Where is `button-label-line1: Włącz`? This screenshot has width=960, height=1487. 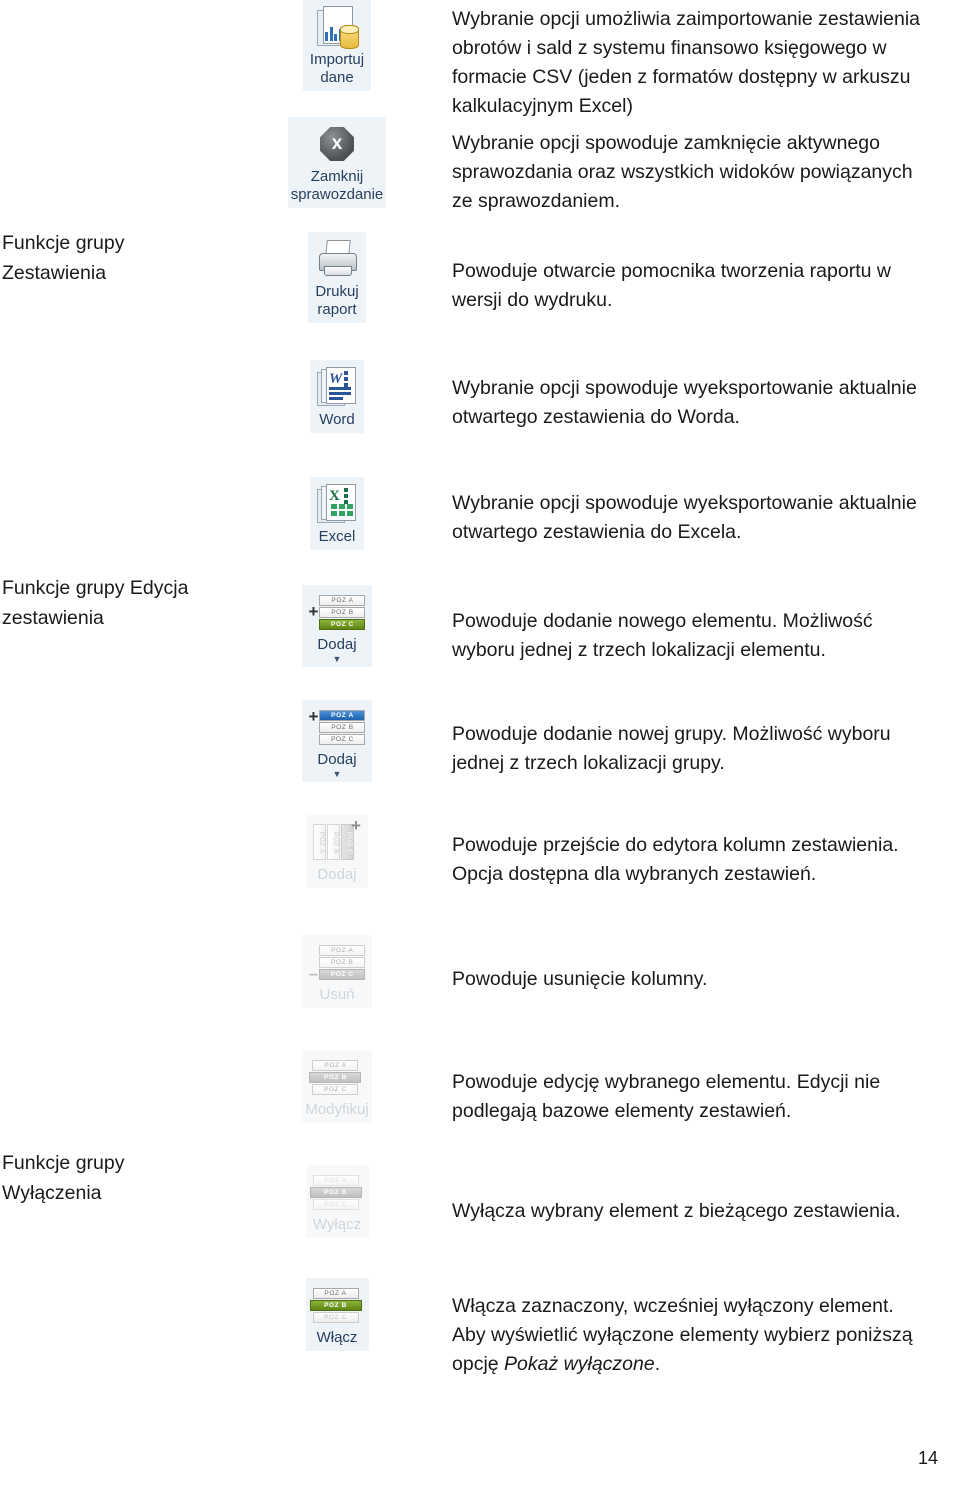
button-label-line1: Włącz is located at coordinates (337, 1337).